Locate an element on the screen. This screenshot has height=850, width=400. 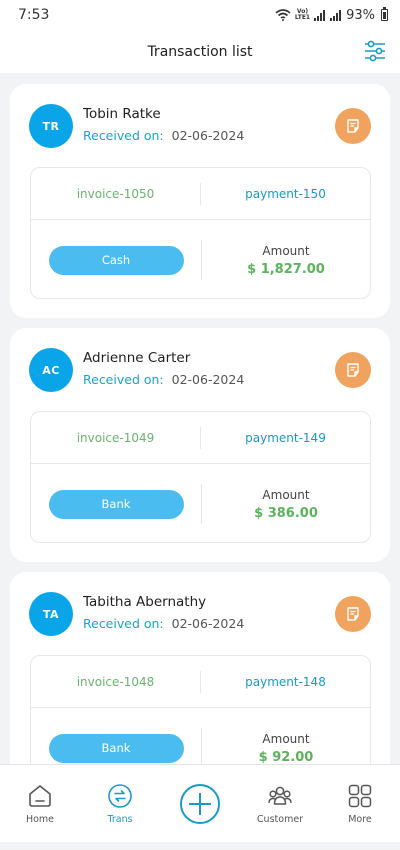
nav-add is located at coordinates (200, 795).